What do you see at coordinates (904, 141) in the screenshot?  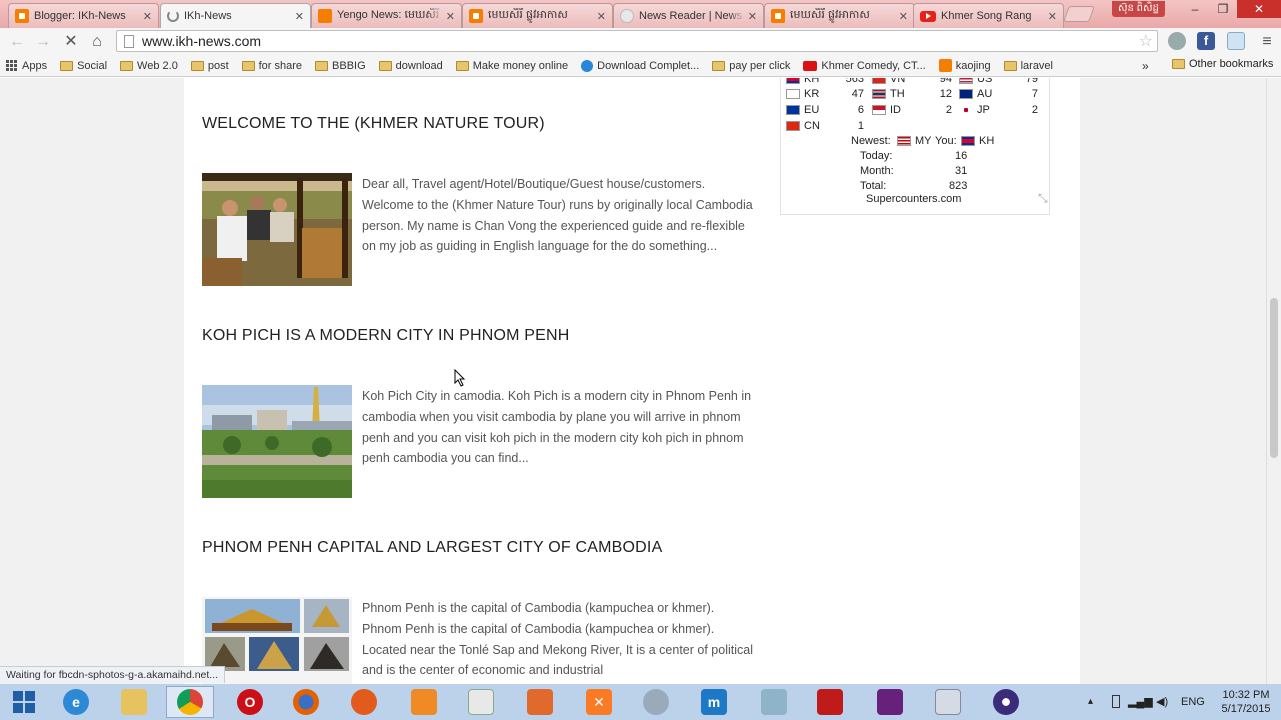 I see `flag-my-icon` at bounding box center [904, 141].